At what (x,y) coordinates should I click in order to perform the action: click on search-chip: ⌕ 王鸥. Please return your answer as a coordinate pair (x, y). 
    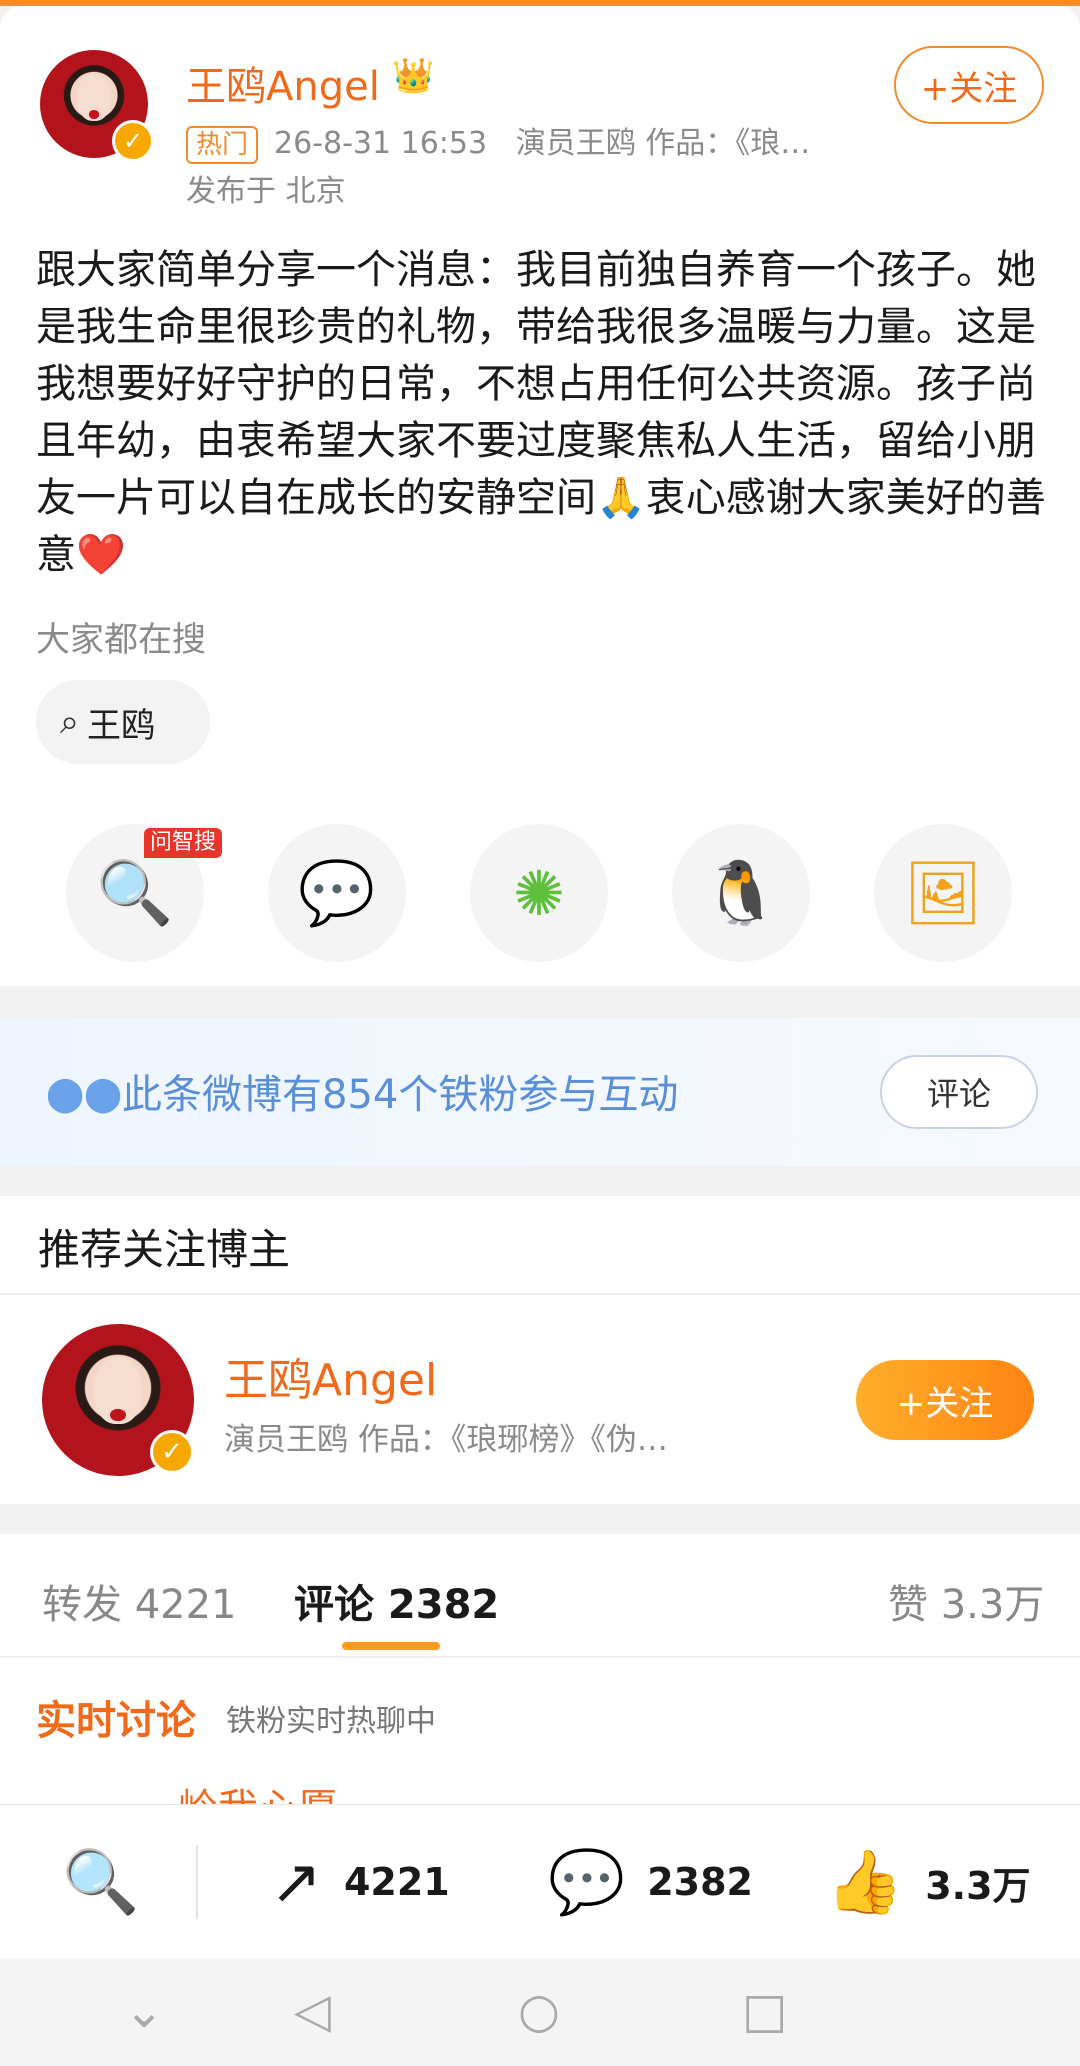
    Looking at the image, I should click on (123, 722).